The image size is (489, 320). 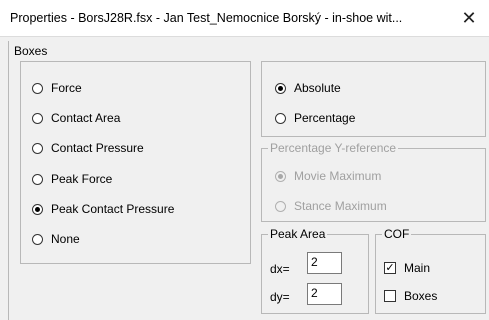 What do you see at coordinates (298, 234) in the screenshot?
I see `peak-area-group-label: Peak Area` at bounding box center [298, 234].